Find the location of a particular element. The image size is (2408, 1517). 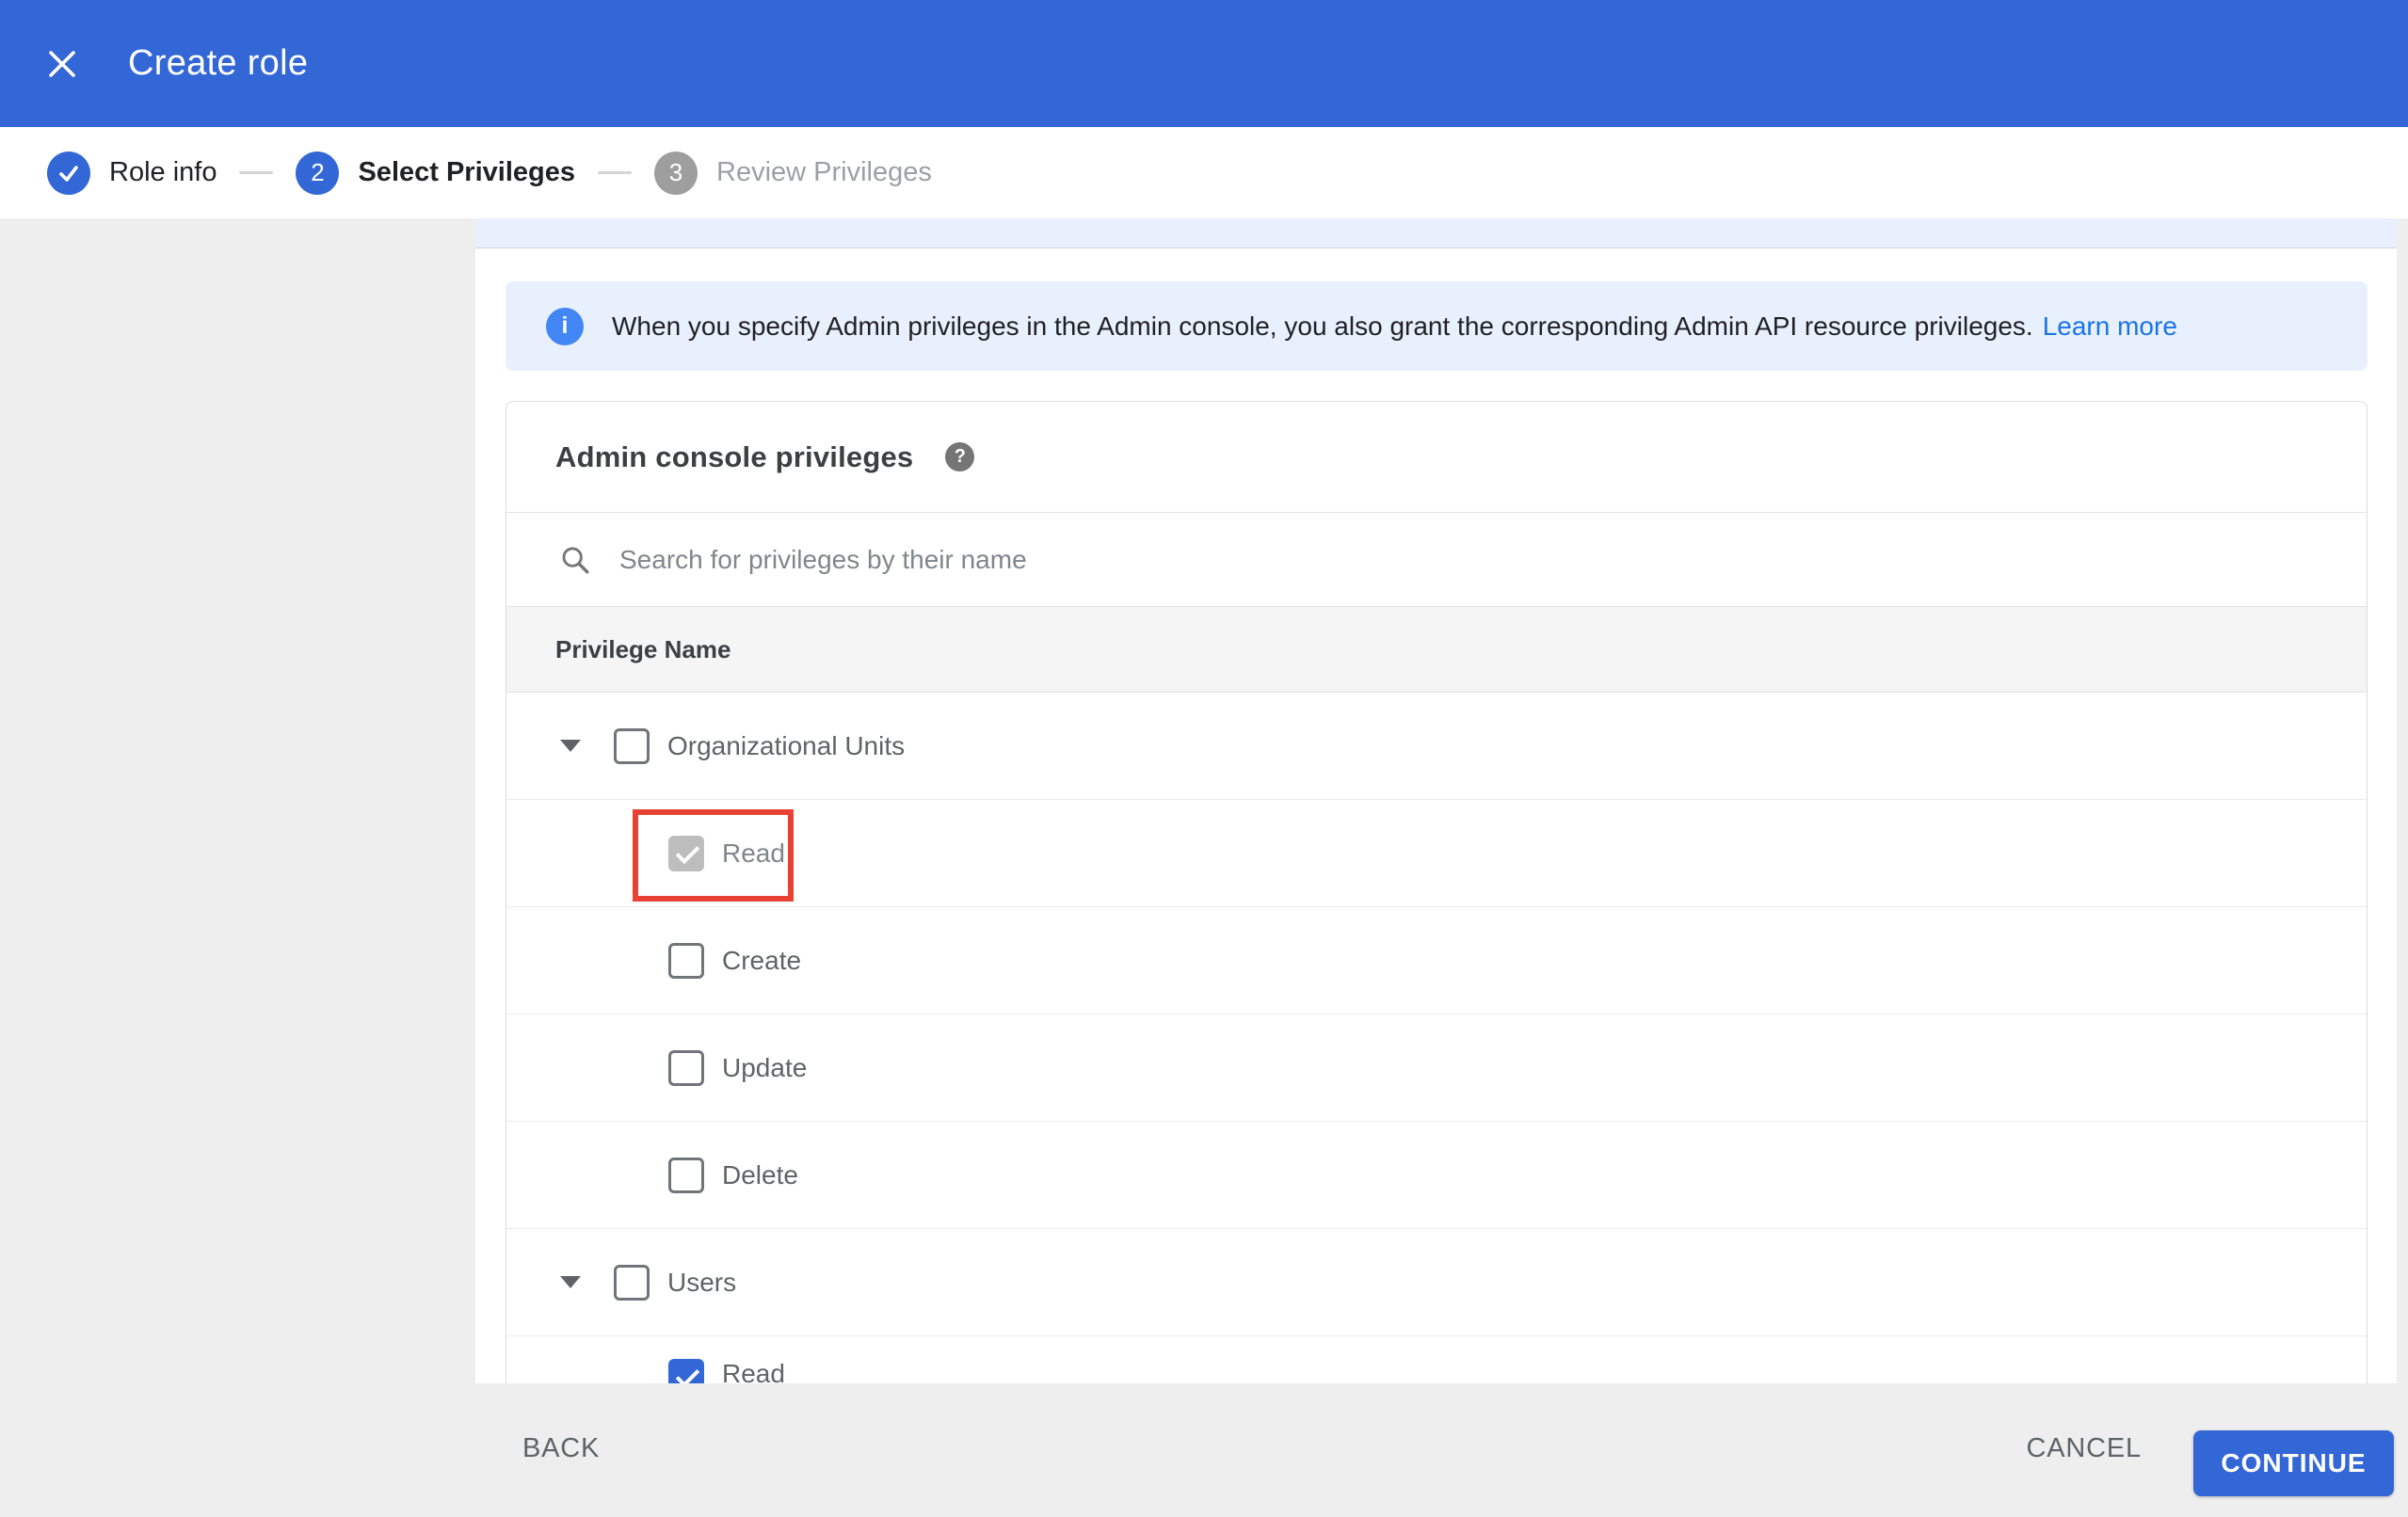

page-title: Create role is located at coordinates (218, 63).